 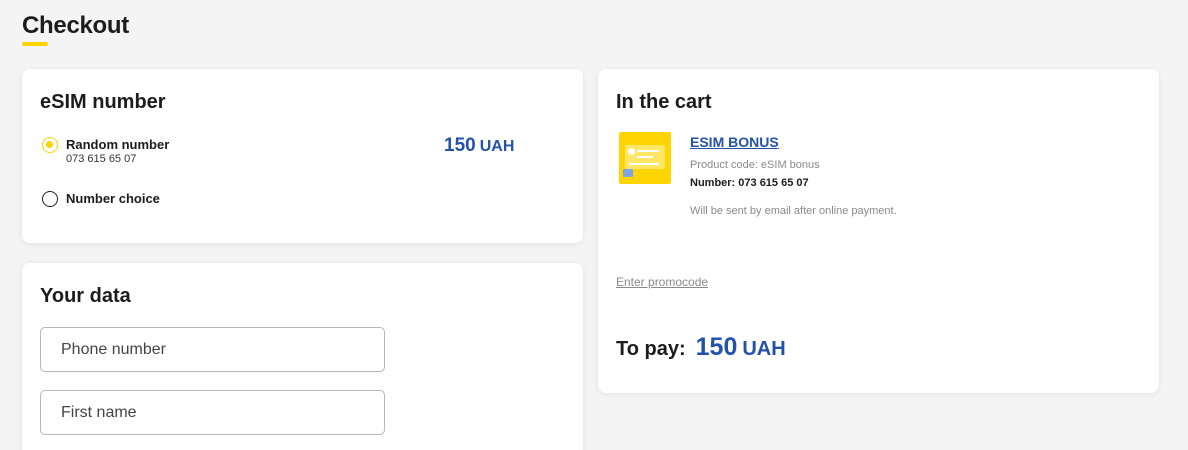 What do you see at coordinates (764, 349) in the screenshot?
I see `to-pay-currency: UAH` at bounding box center [764, 349].